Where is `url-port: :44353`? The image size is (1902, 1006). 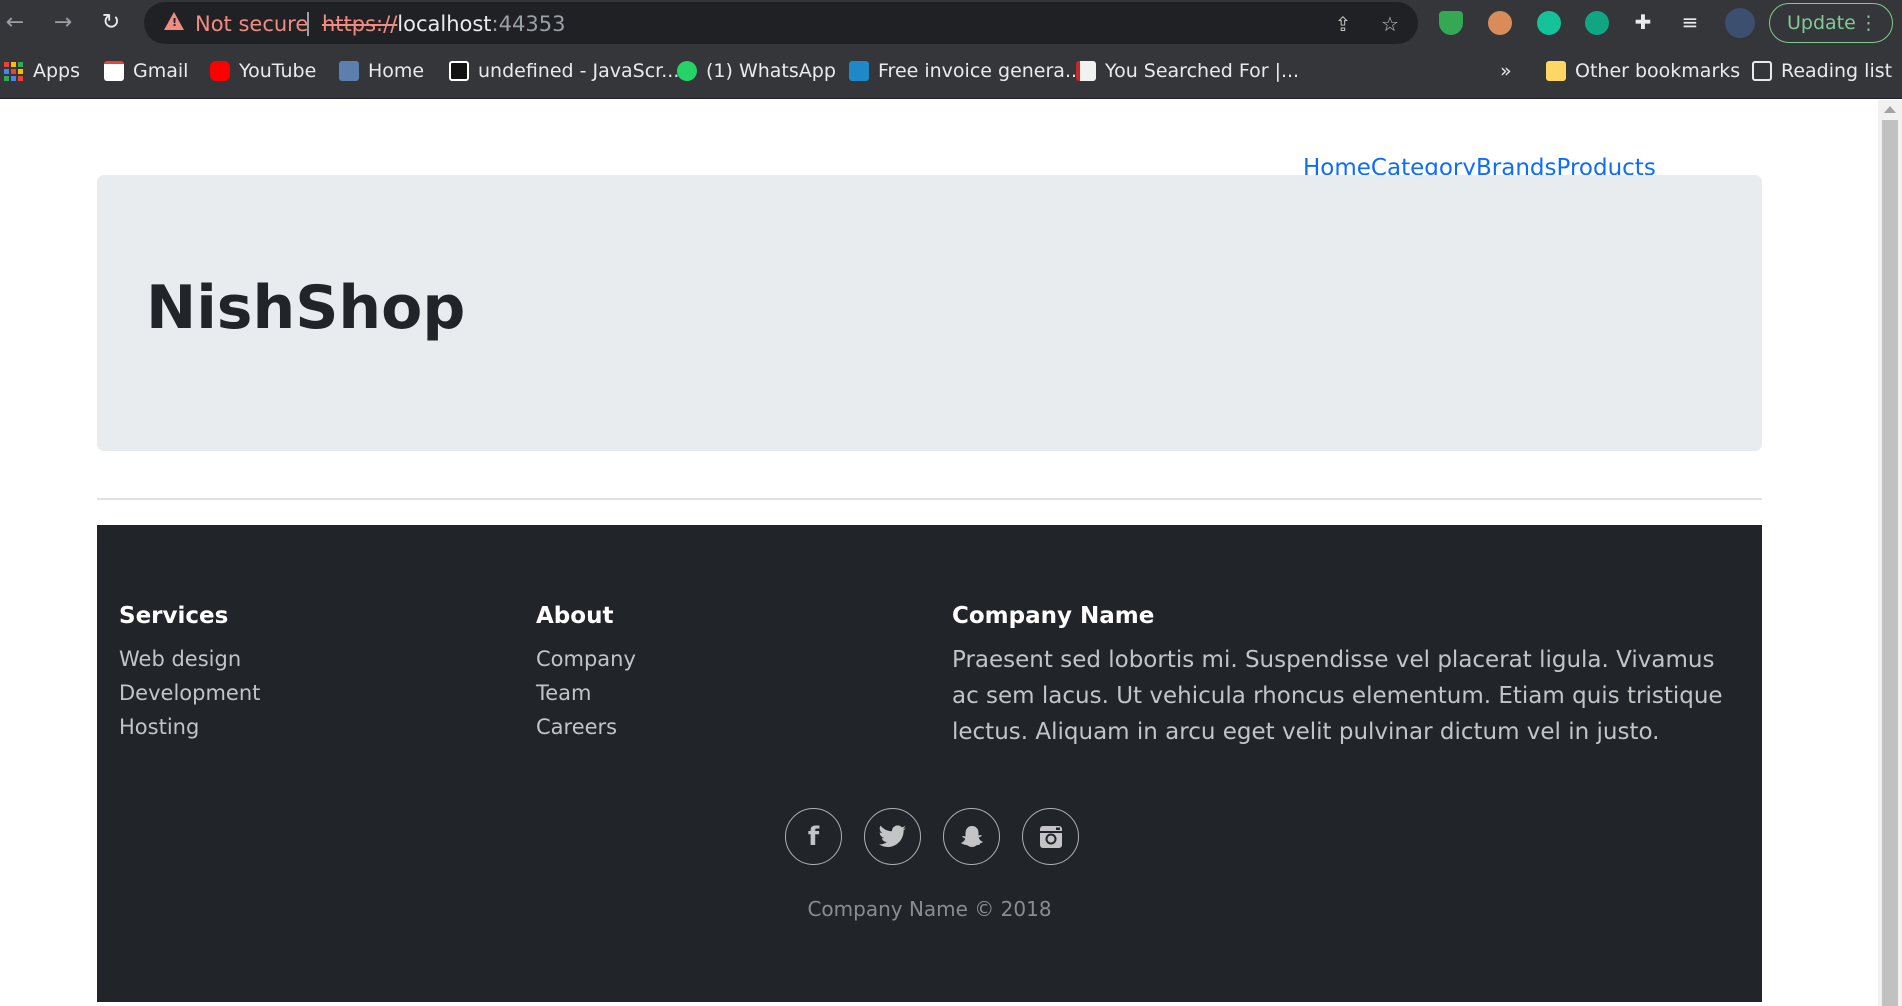
url-port: :44353 is located at coordinates (528, 24).